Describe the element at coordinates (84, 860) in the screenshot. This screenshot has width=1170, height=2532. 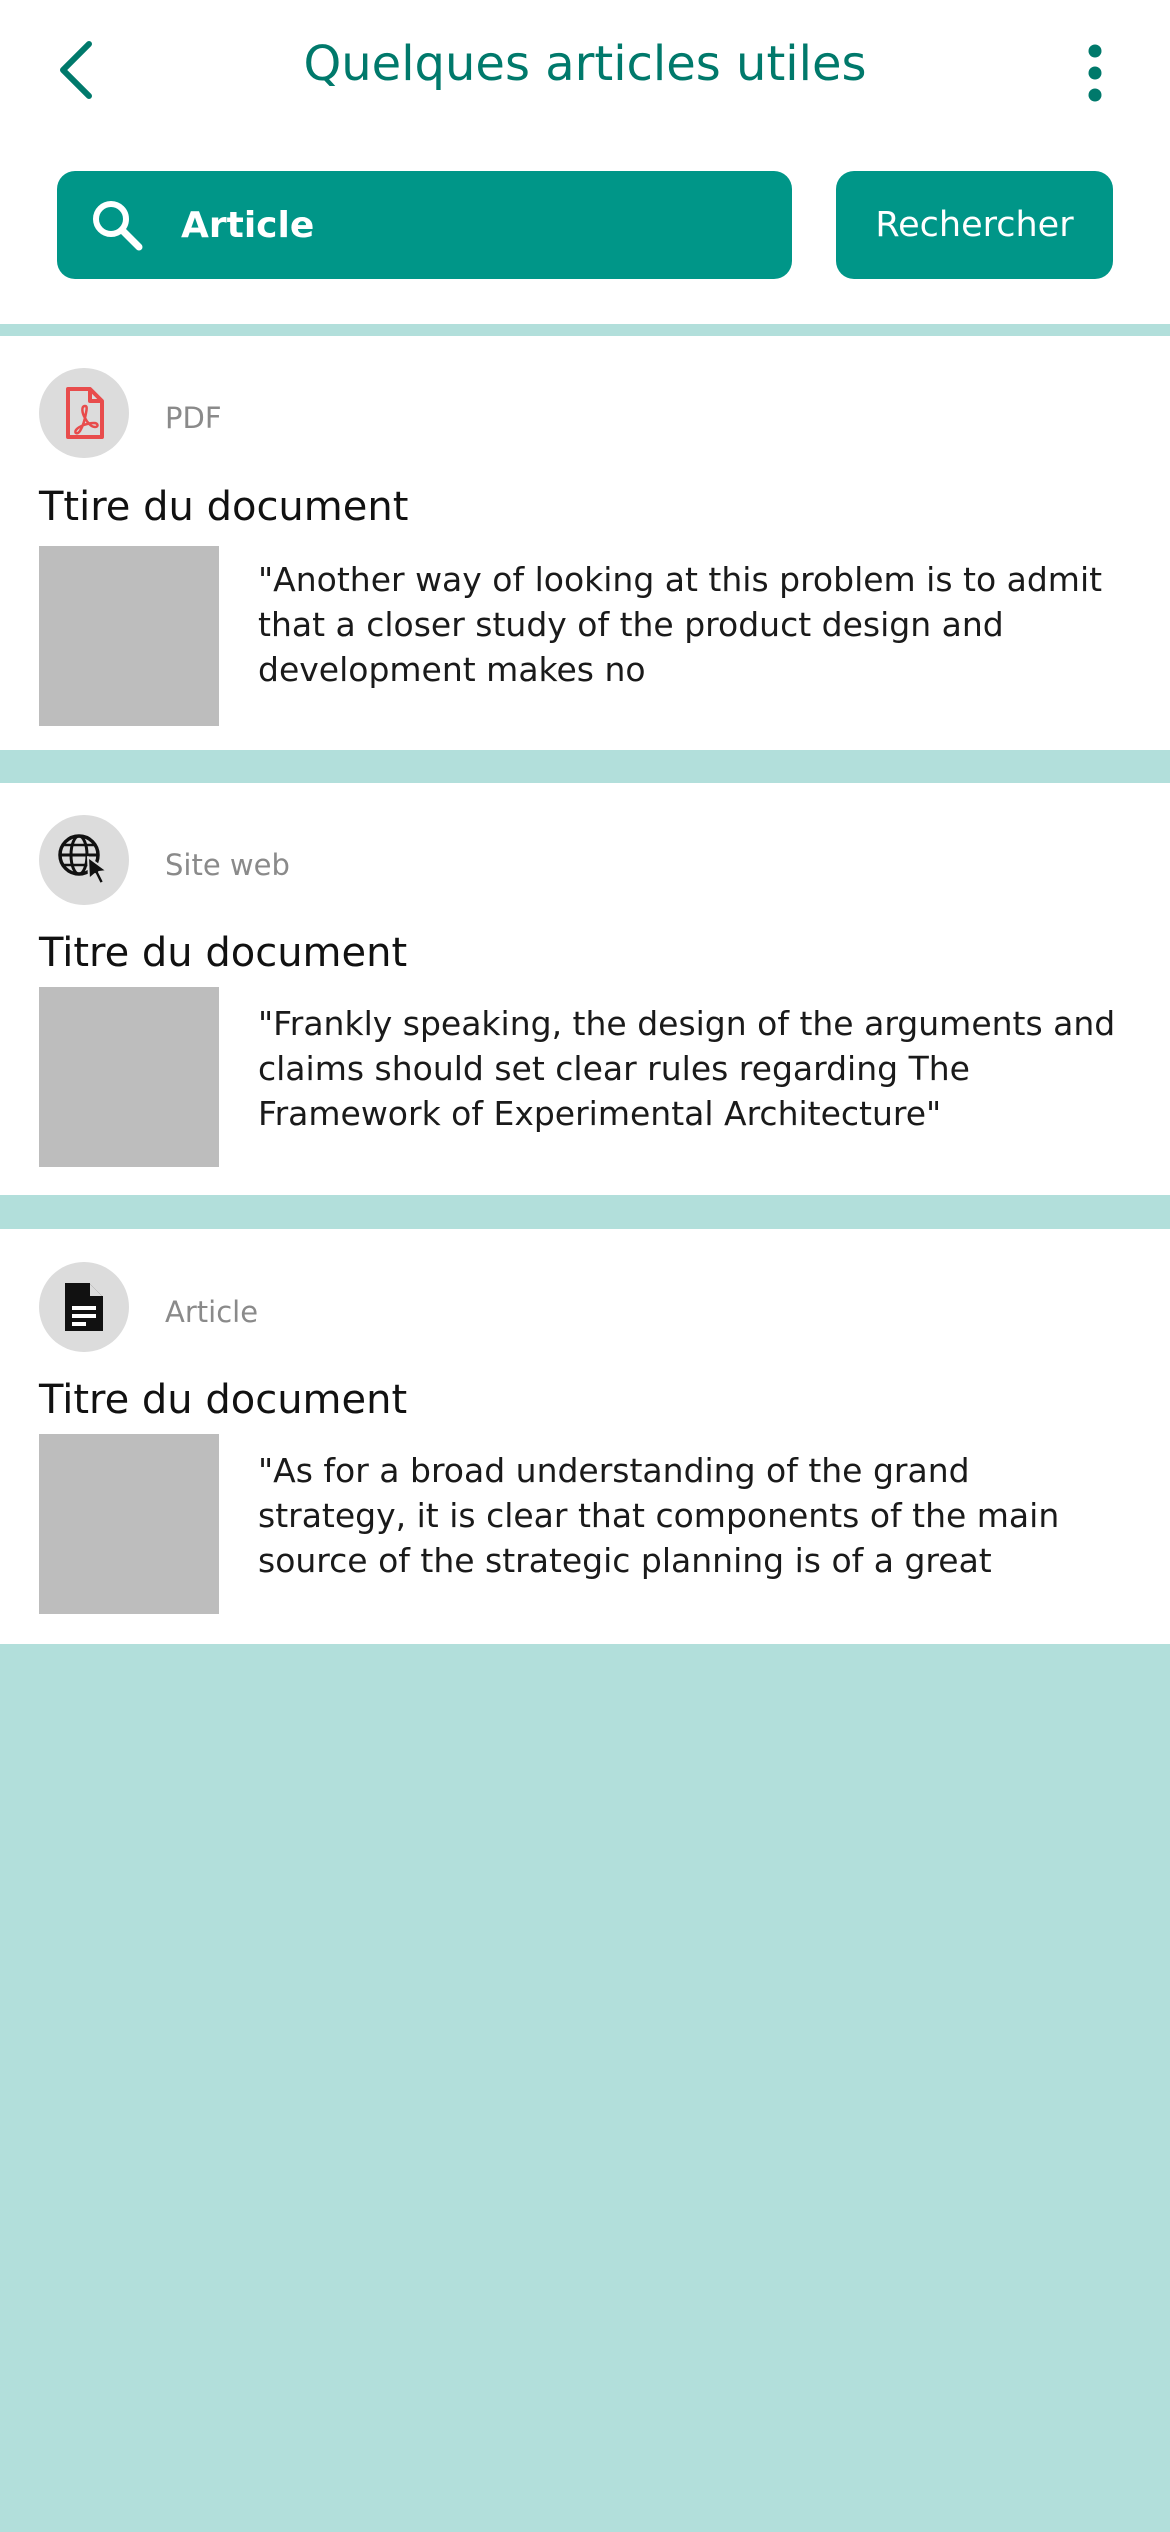
I see `globe-cursor-icon` at that location.